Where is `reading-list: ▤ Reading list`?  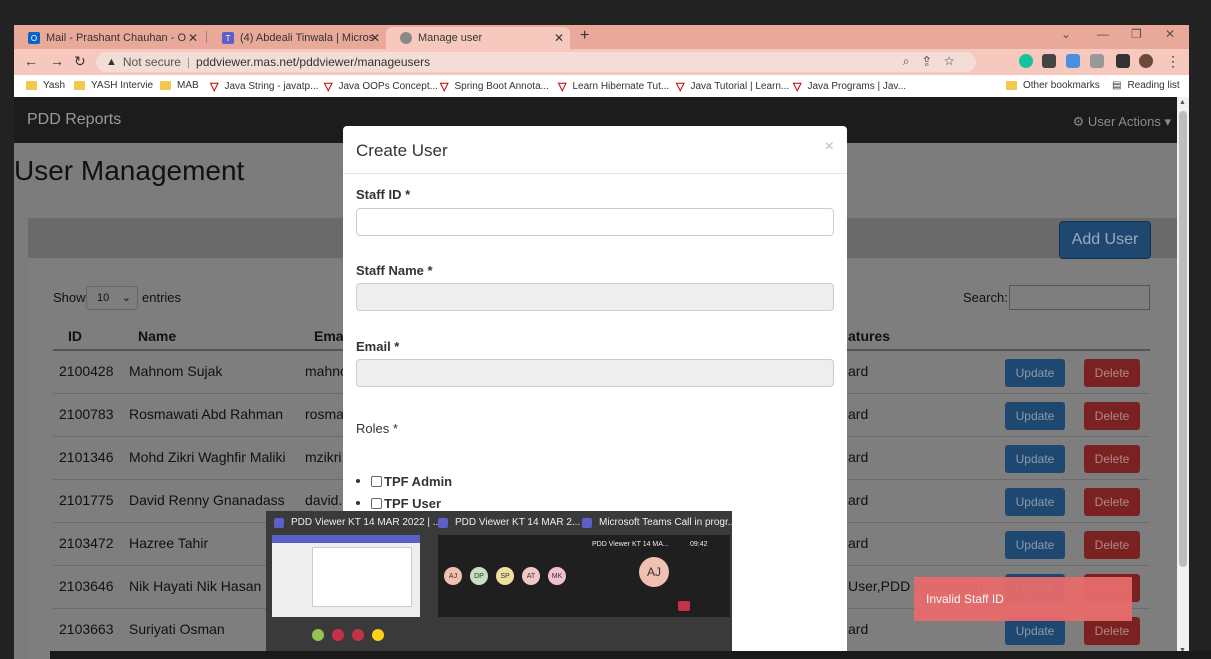 reading-list: ▤ Reading list is located at coordinates (1146, 85).